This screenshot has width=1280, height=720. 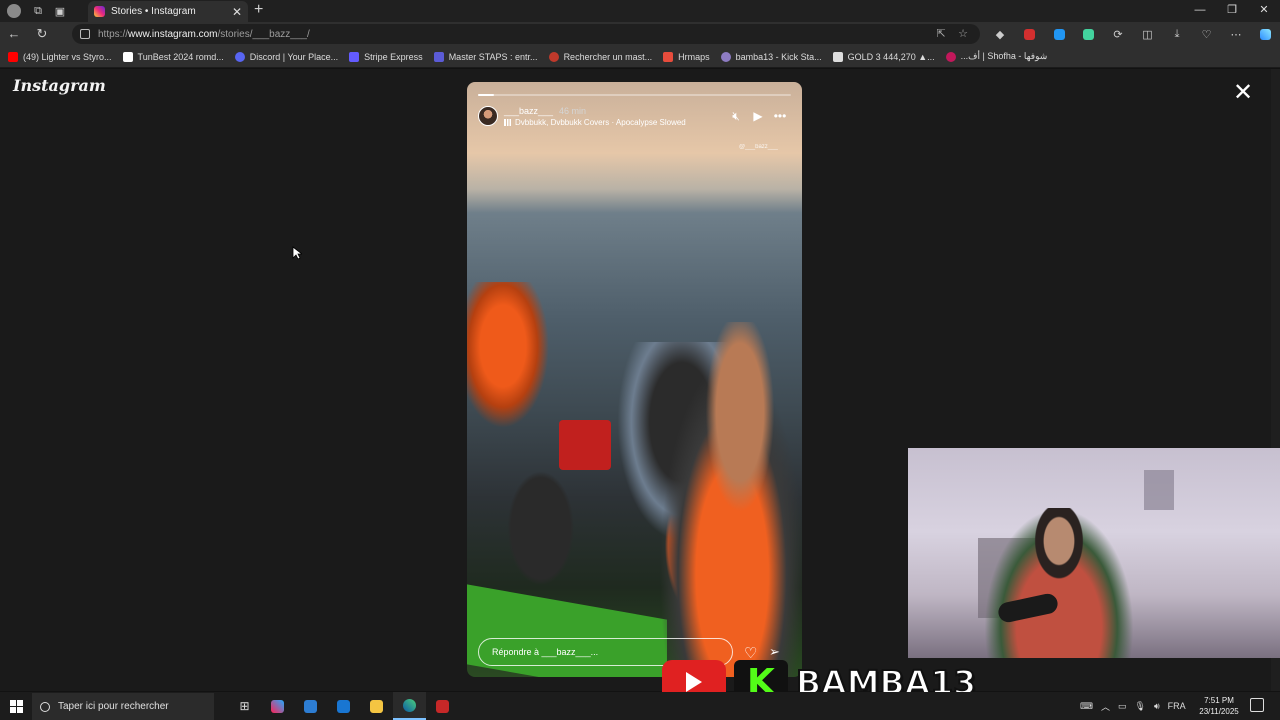 I want to click on story-progress-fill, so click(x=486, y=95).